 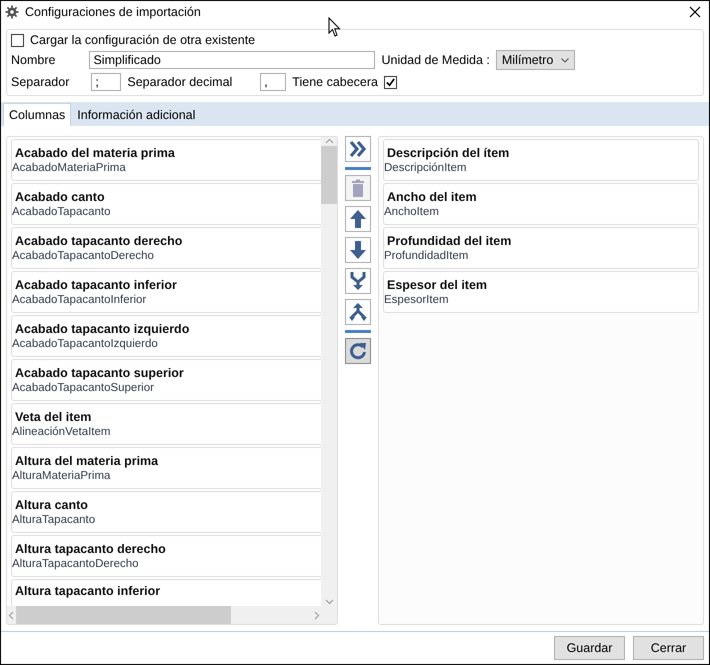 What do you see at coordinates (437, 285) in the screenshot?
I see `item-title: Espesor del item` at bounding box center [437, 285].